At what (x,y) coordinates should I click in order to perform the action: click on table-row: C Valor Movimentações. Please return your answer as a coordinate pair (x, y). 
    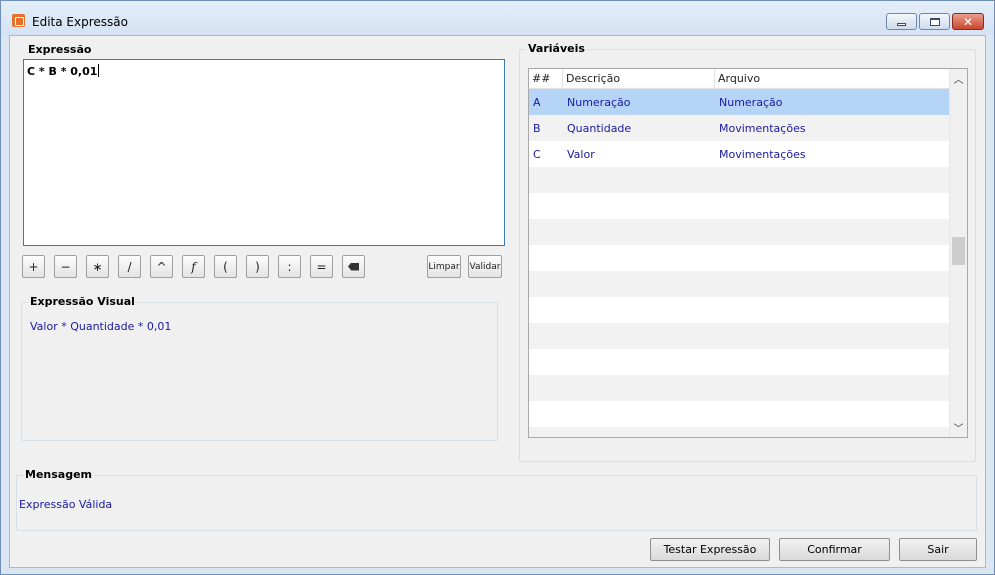
    Looking at the image, I should click on (739, 154).